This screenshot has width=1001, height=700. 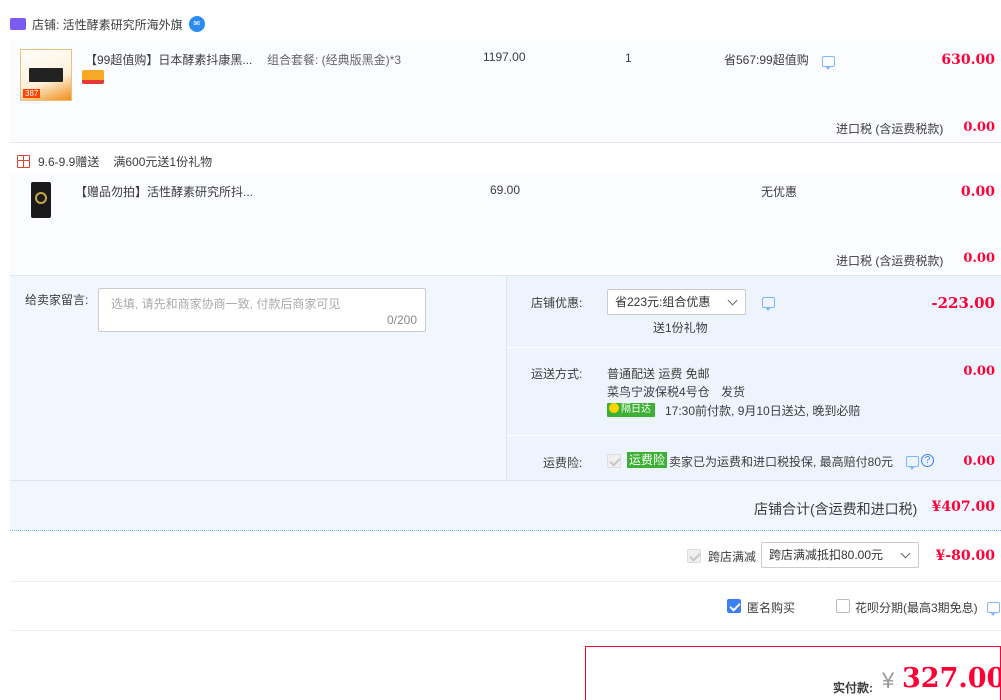 I want to click on insurance-label: 运费险:, so click(x=563, y=463).